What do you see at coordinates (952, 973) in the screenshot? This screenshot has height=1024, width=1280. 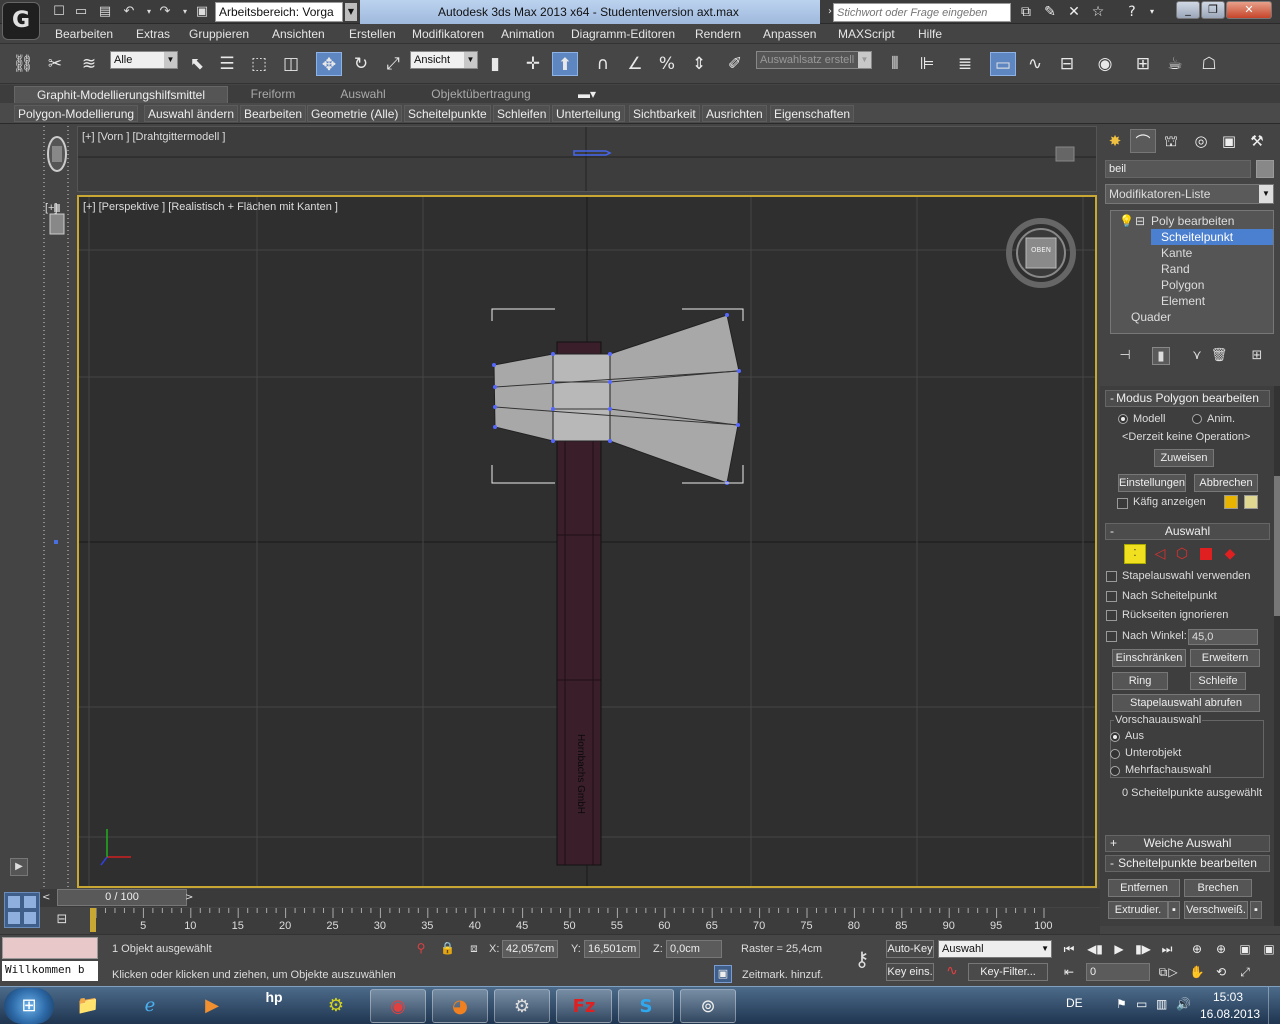 I see `key-tangent-icon: ∿` at bounding box center [952, 973].